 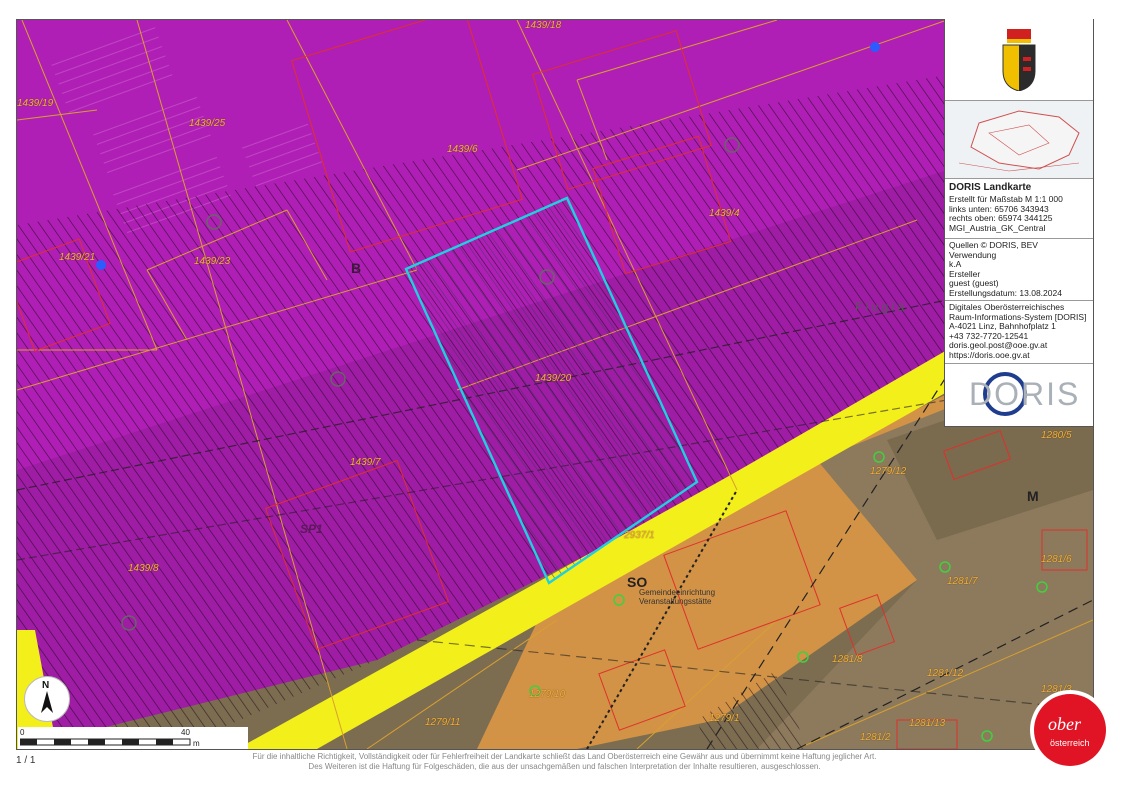 I want to click on parcel-label: 1281/8, so click(x=847, y=659).